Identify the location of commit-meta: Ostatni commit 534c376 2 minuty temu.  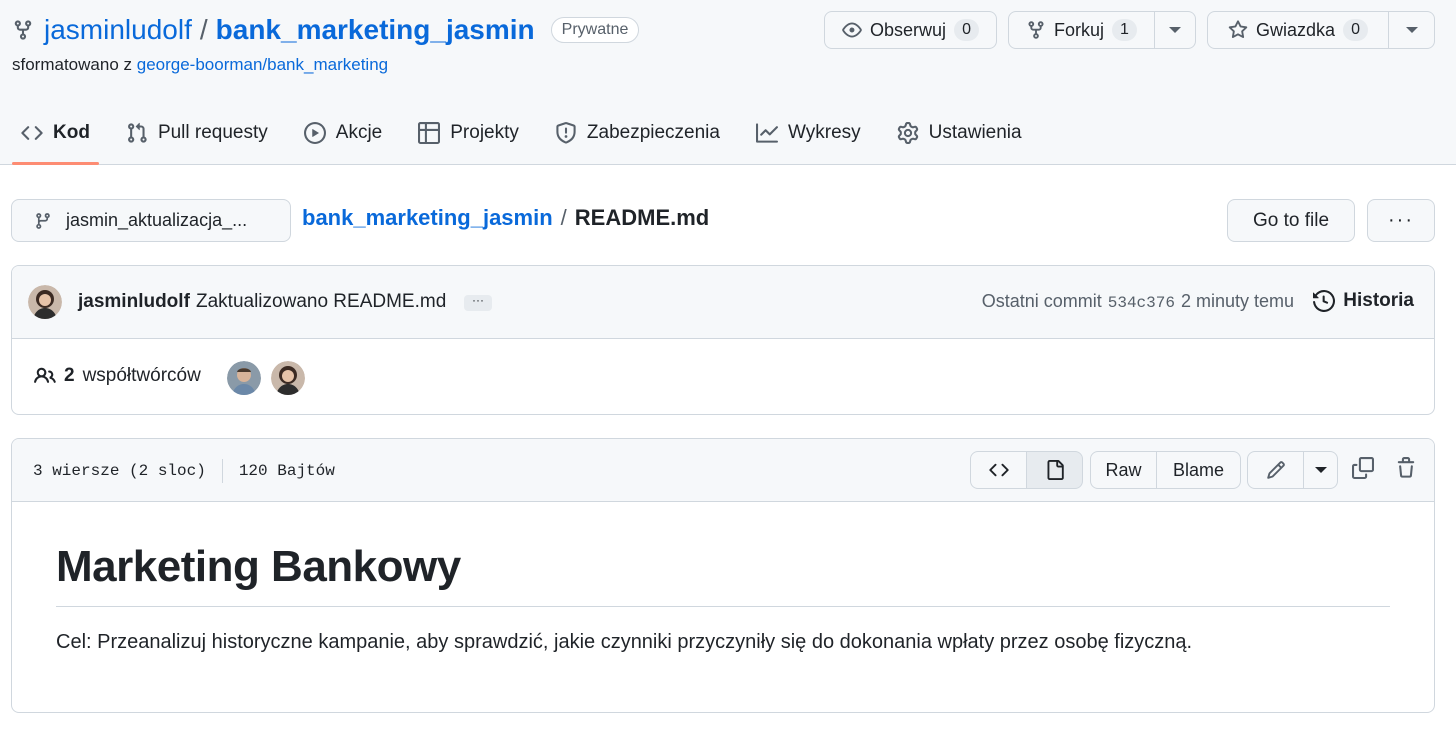
(1138, 301).